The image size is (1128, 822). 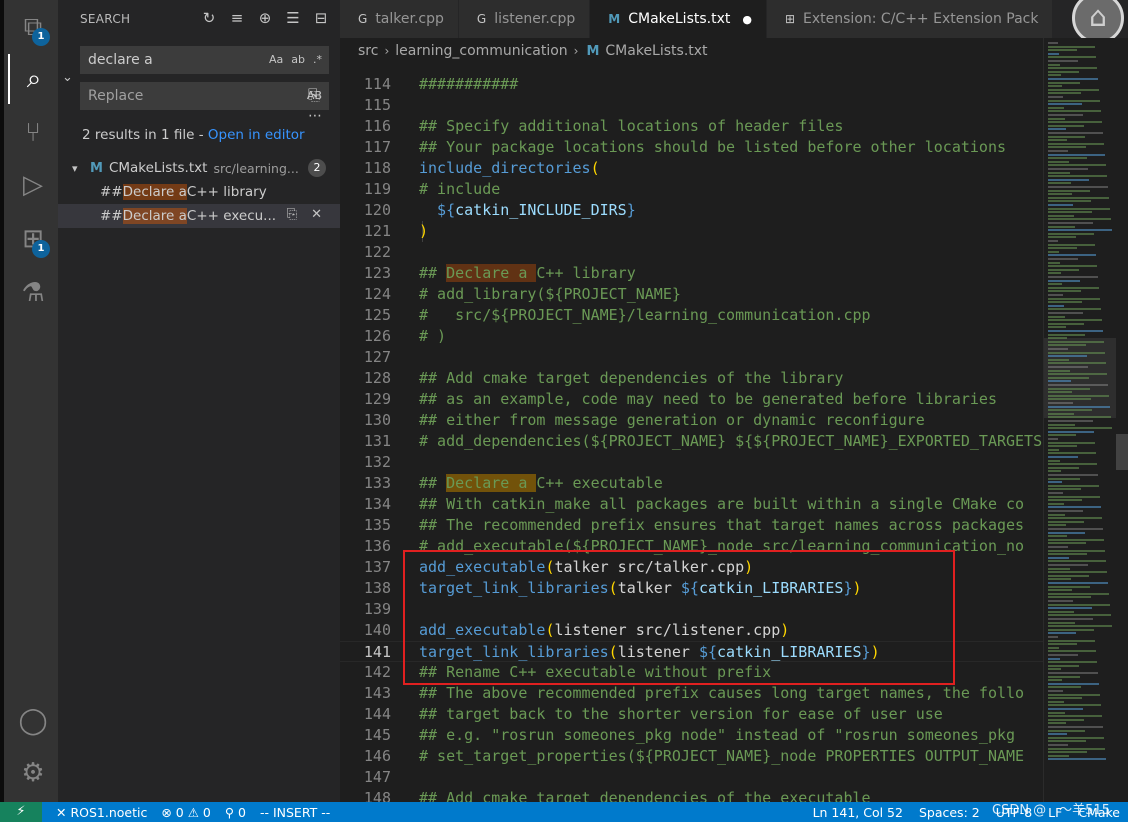 I want to click on search-input: declare a Aa ab .*, so click(x=204, y=60).